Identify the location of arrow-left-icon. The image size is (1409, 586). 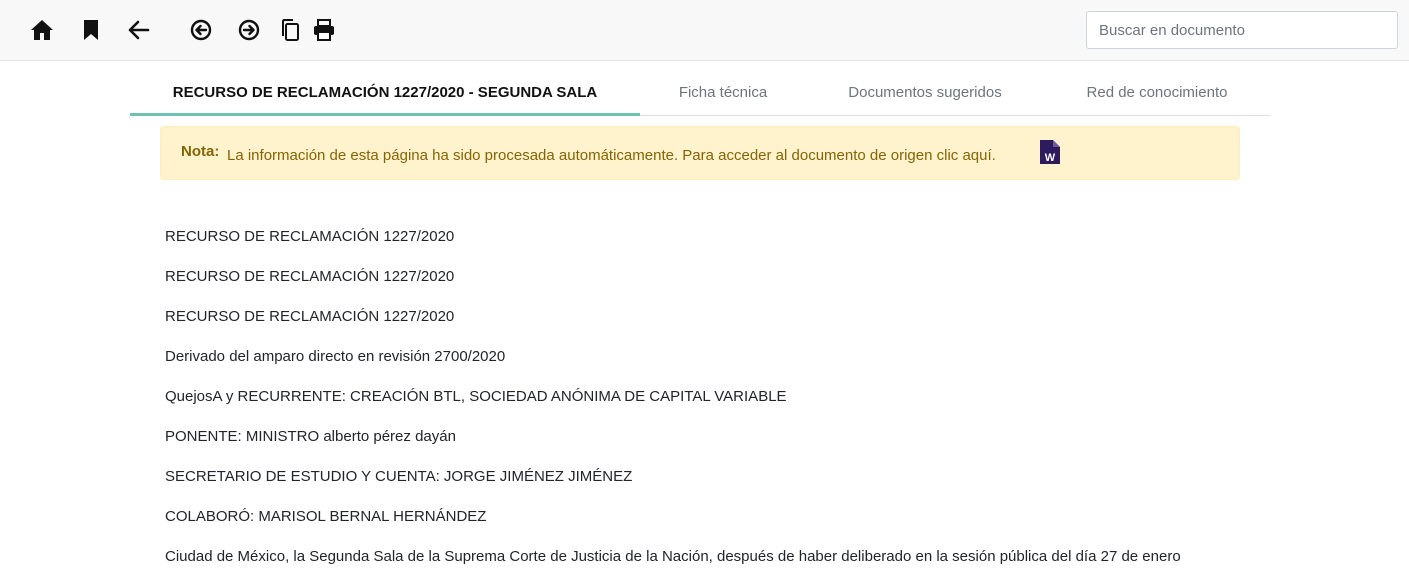
(139, 30).